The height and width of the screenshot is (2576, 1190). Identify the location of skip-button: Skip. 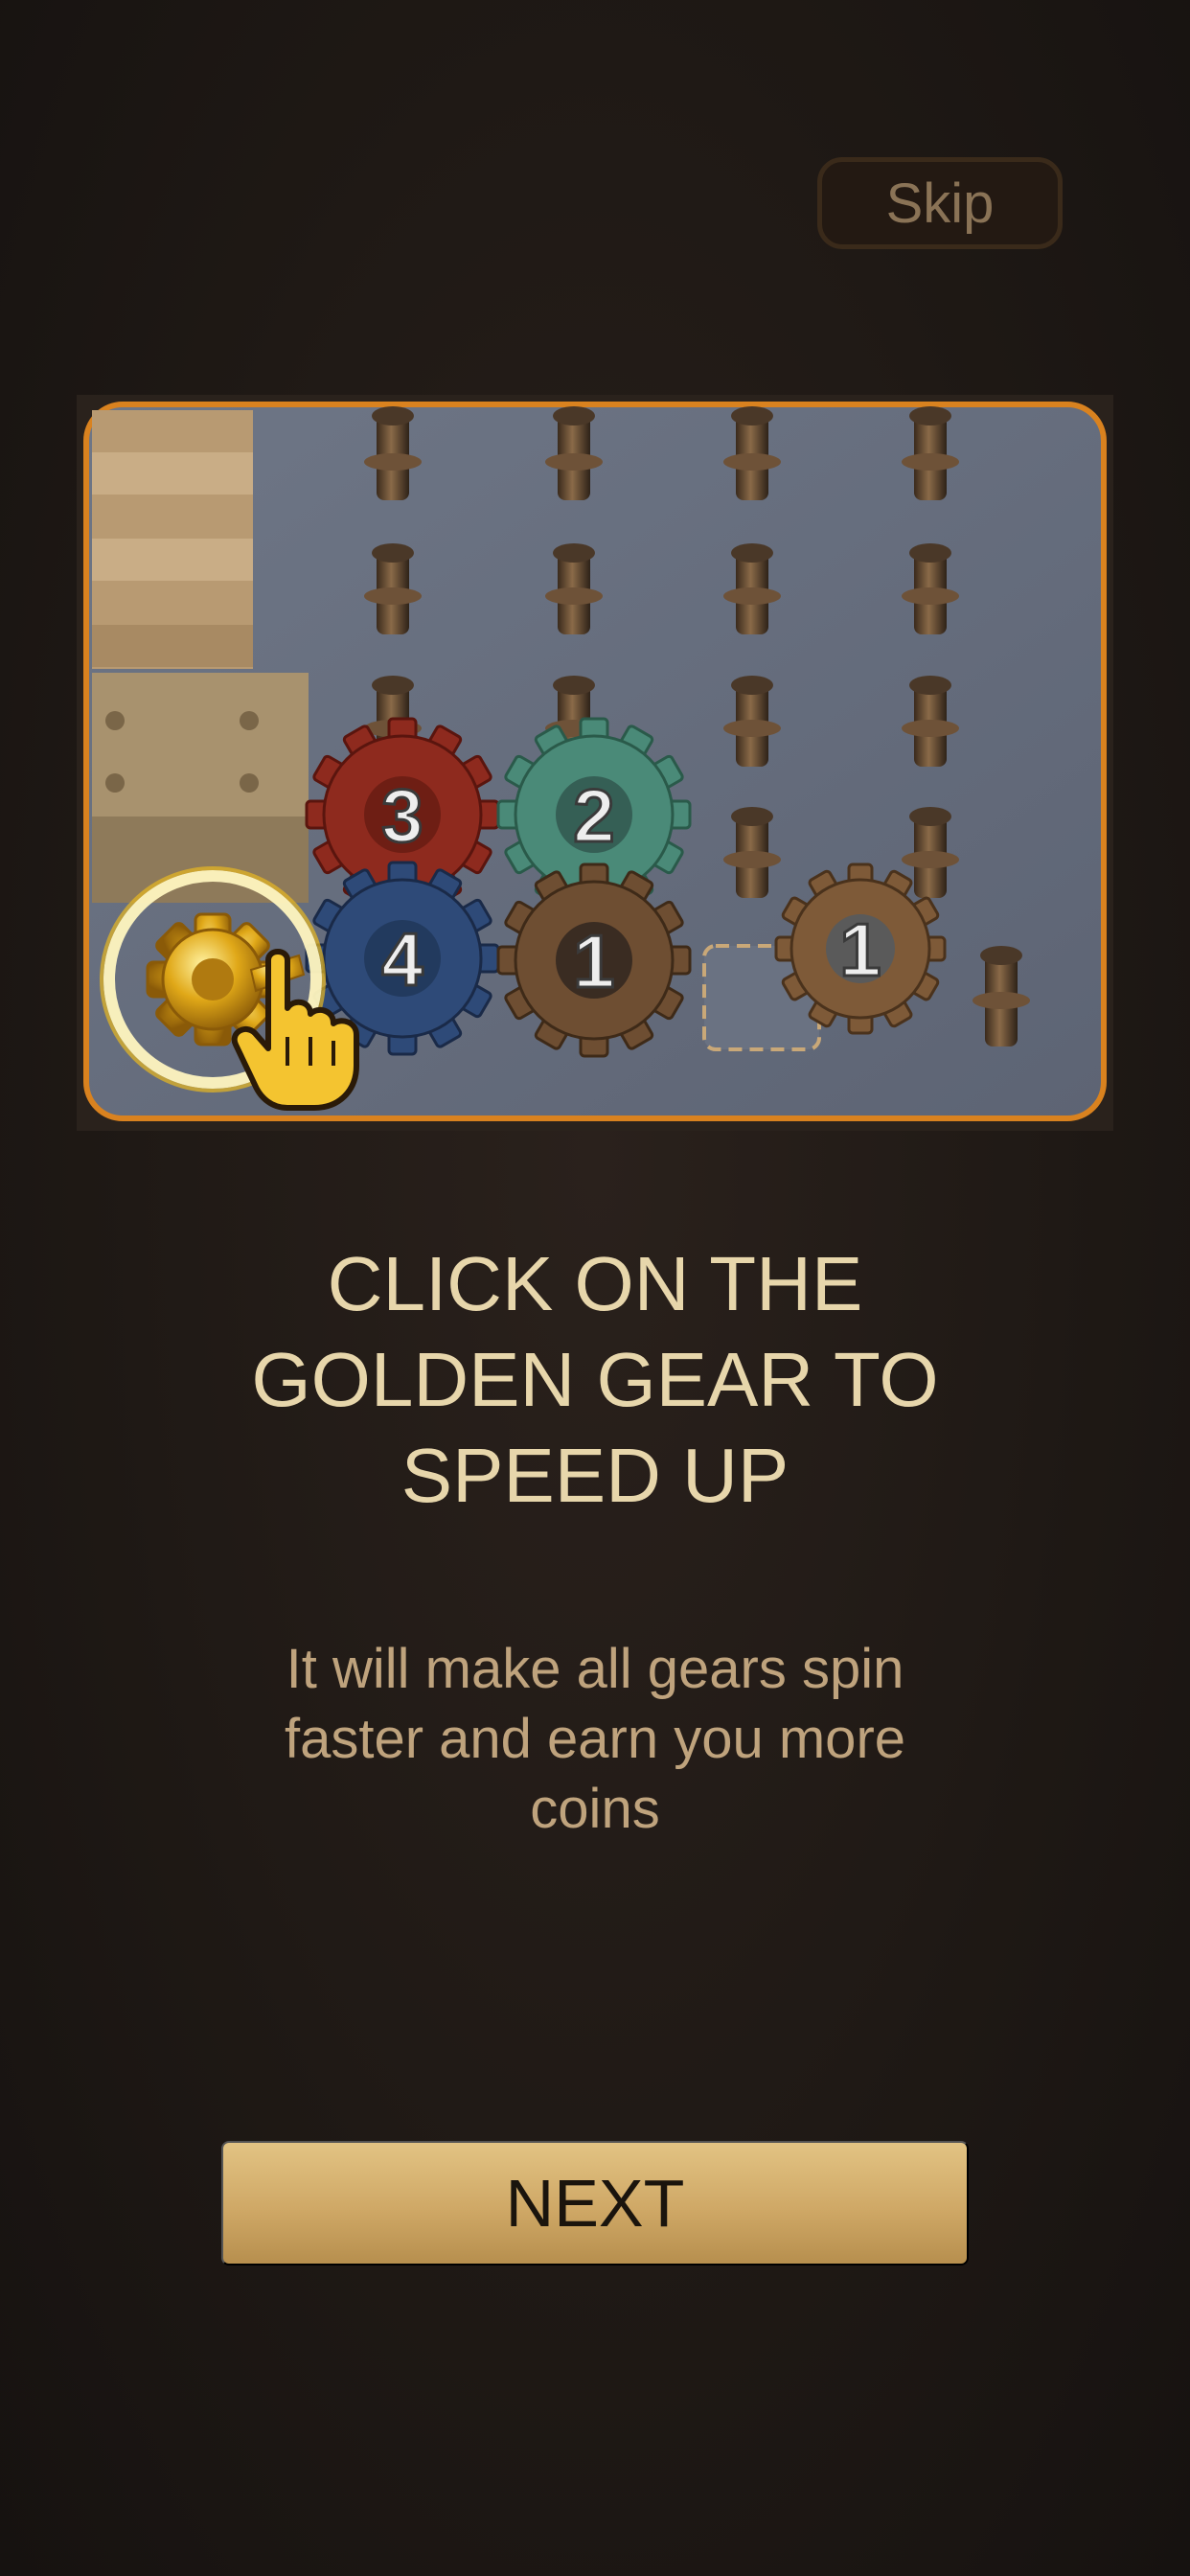
(940, 203).